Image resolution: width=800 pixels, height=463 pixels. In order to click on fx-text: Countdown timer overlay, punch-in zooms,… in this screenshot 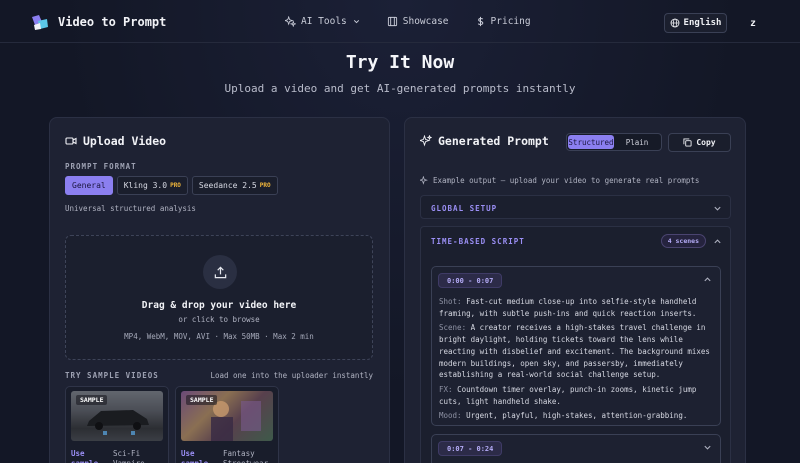, I will do `click(568, 395)`.